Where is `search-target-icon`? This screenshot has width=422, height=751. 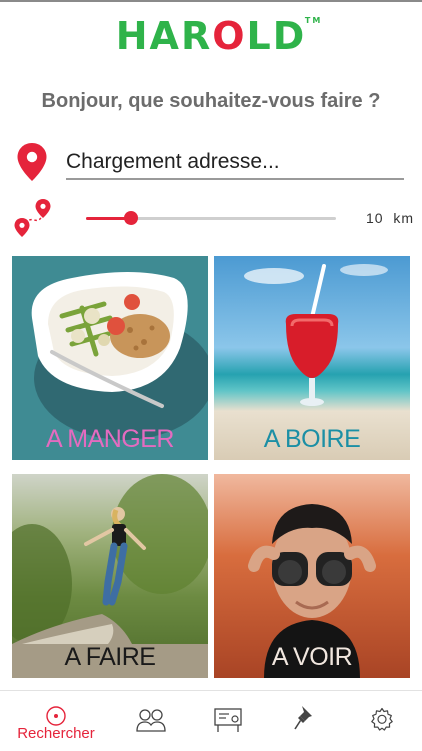
search-target-icon is located at coordinates (56, 716).